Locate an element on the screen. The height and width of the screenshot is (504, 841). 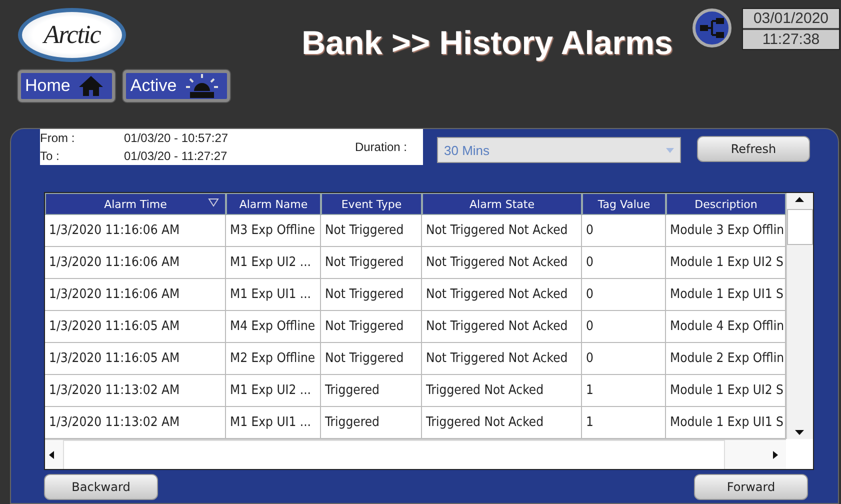
column-header: Alarm State is located at coordinates (502, 204).